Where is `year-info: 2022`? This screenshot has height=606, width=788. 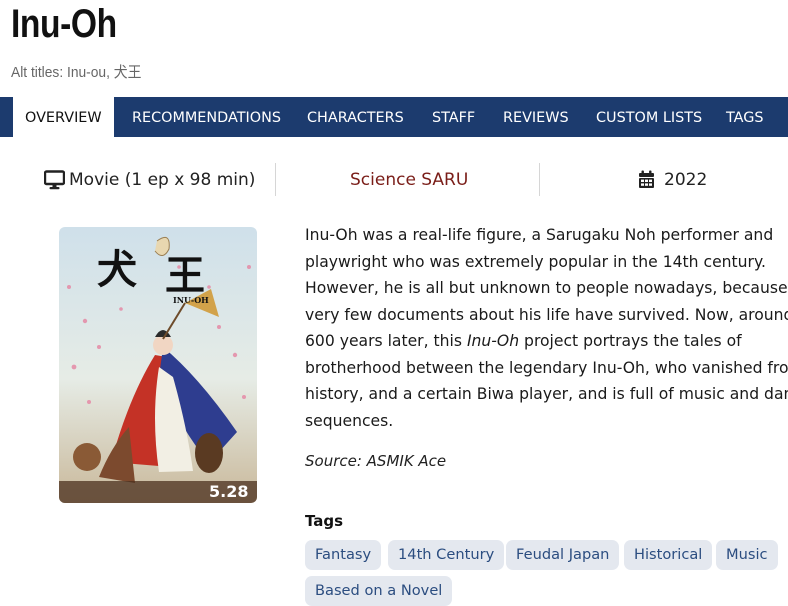 year-info: 2022 is located at coordinates (672, 179).